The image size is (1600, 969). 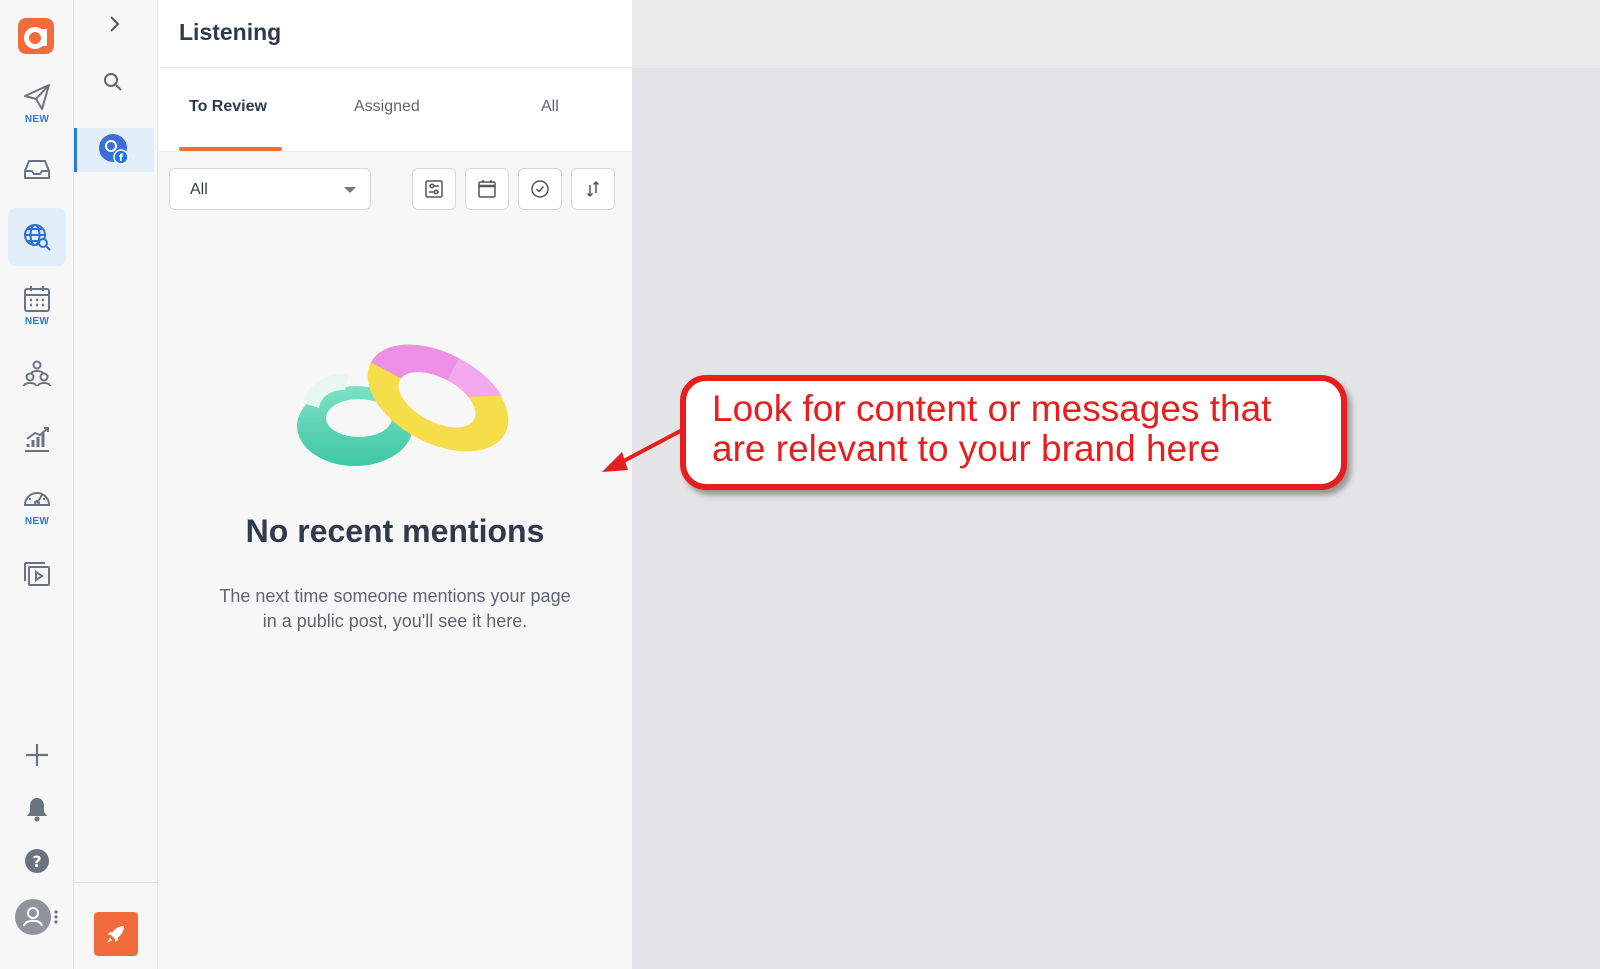 I want to click on annotation-arrow-icon, so click(x=644, y=449).